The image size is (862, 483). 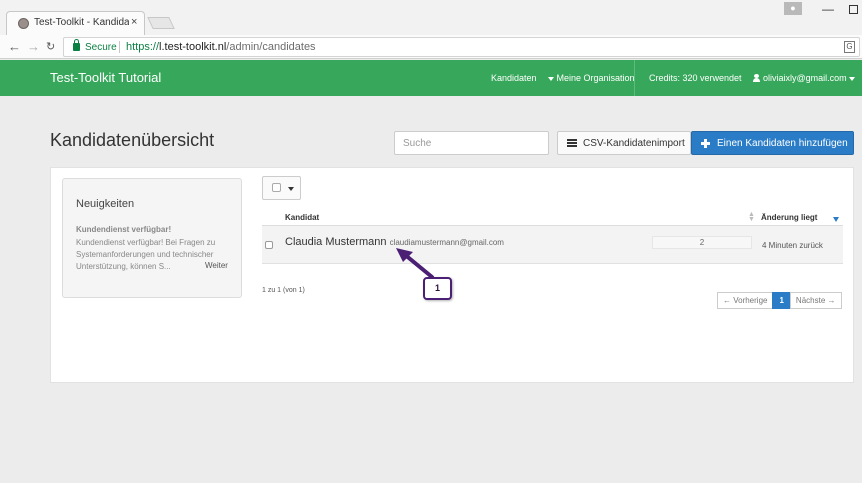 I want to click on news-more-link: Weiter, so click(x=216, y=265).